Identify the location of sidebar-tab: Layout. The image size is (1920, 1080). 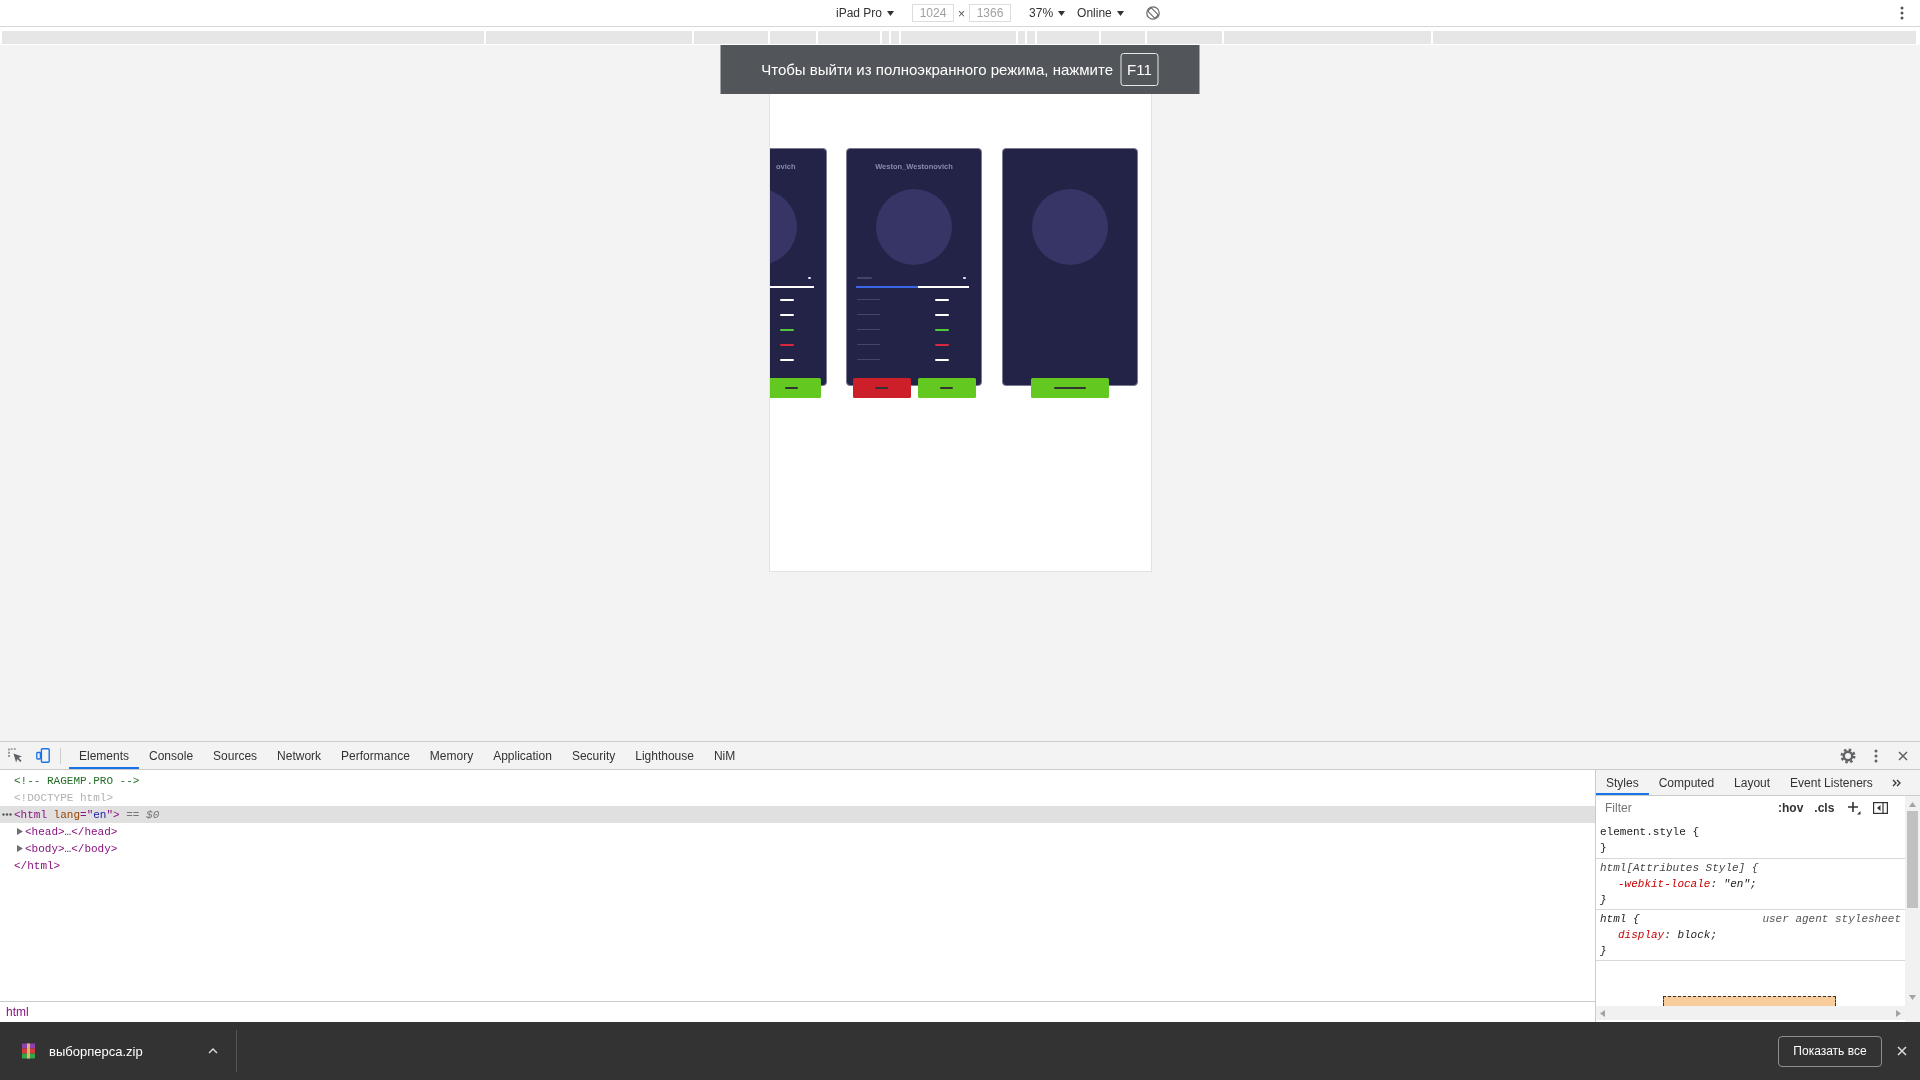
(1752, 782).